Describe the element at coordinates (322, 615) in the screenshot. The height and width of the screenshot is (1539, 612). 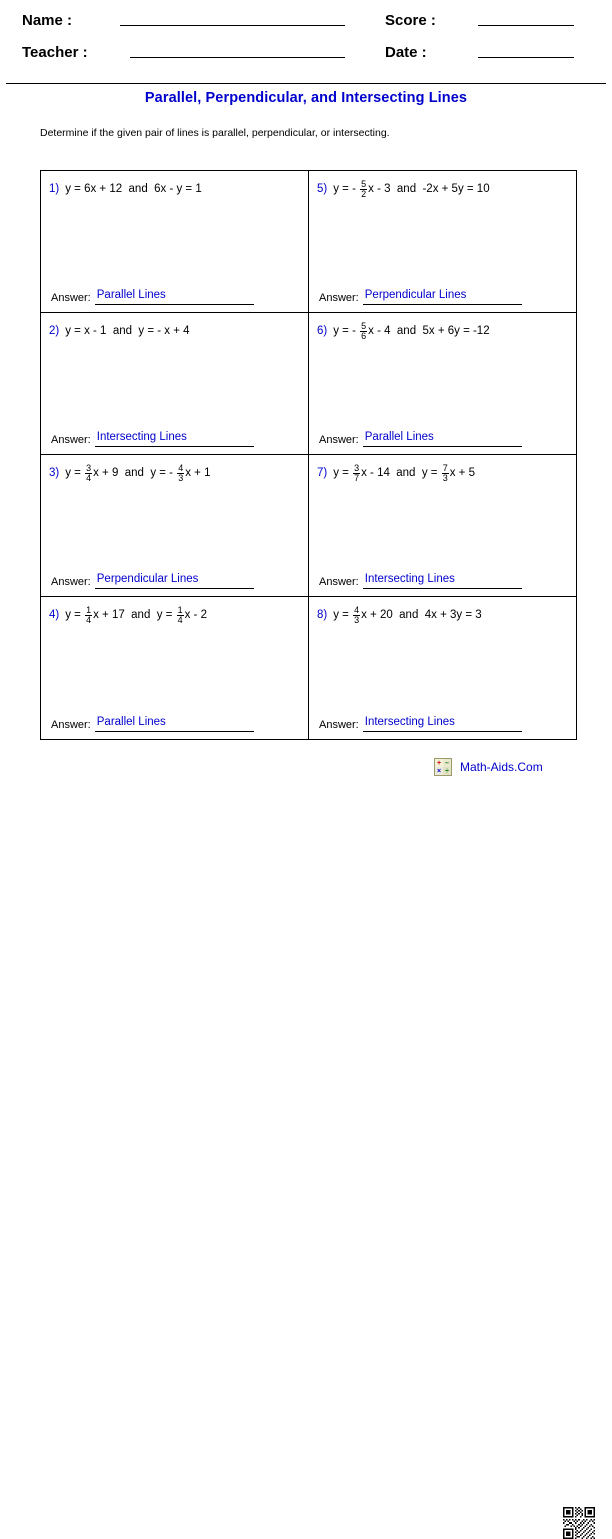
I see `problem-number: 8)` at that location.